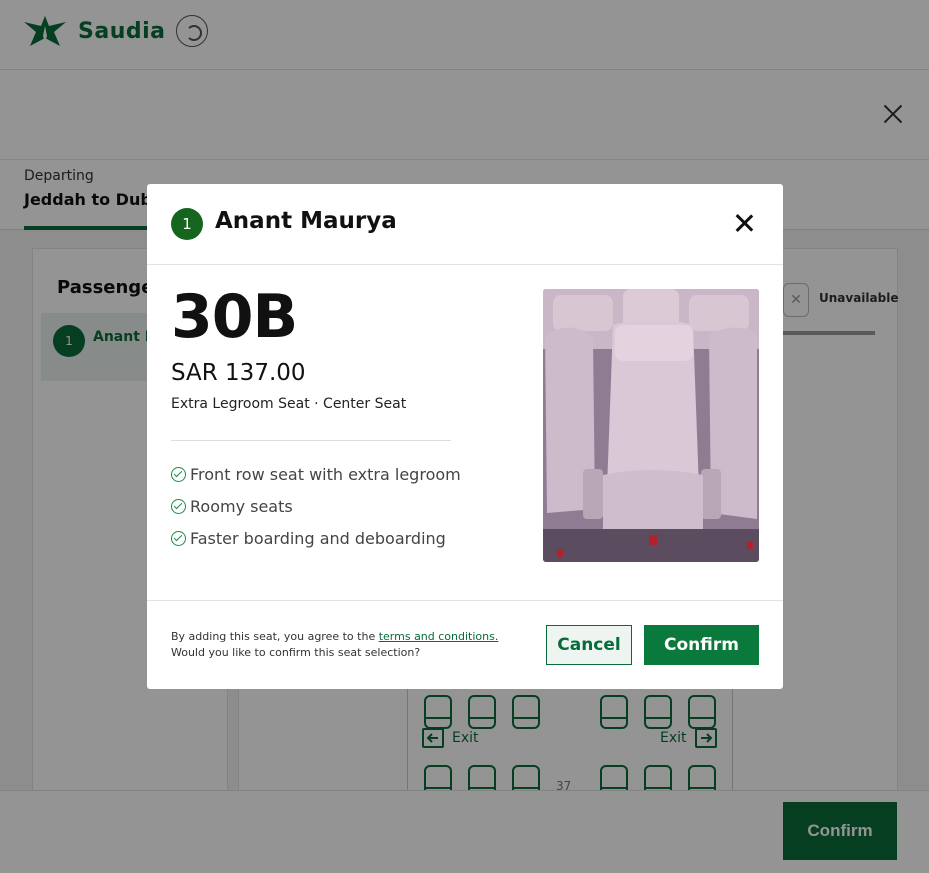 This screenshot has height=873, width=929. I want to click on seat-type: Extra Legroom Seat · Center Seat, so click(289, 404).